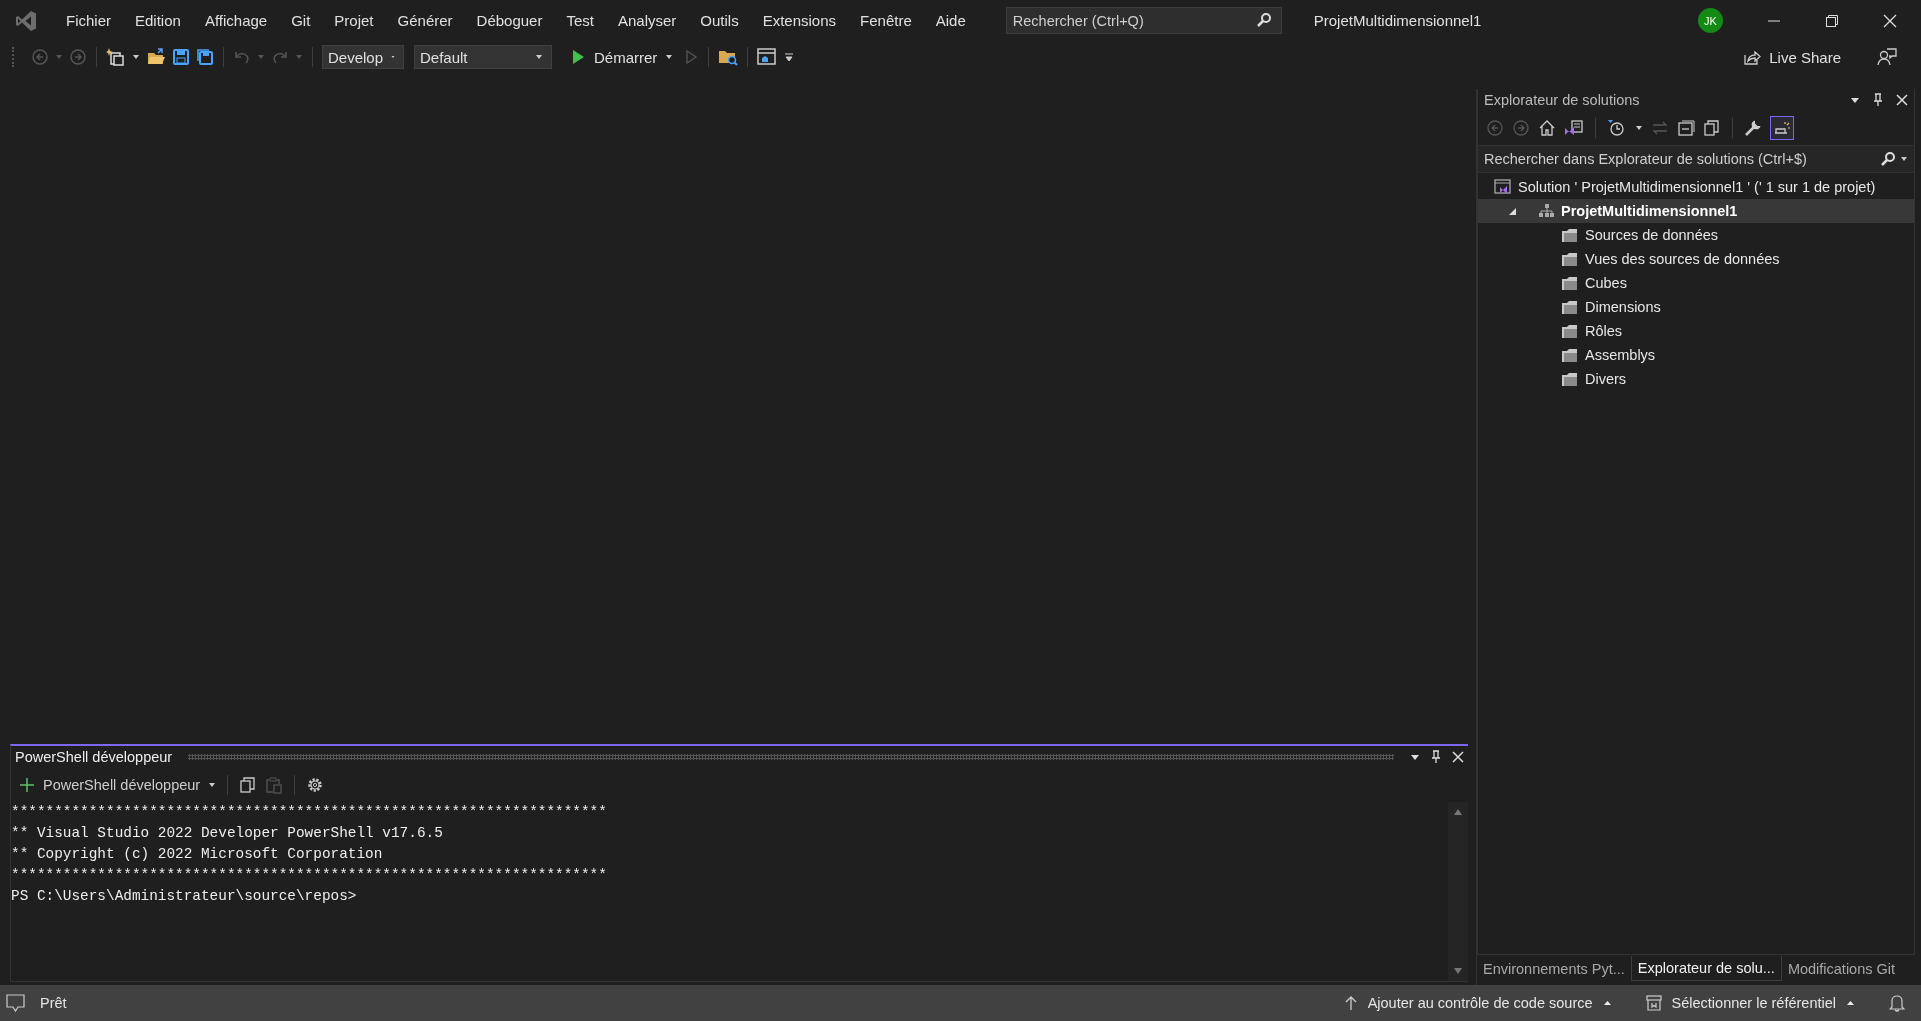 Image resolution: width=1921 pixels, height=1021 pixels. Describe the element at coordinates (1841, 969) in the screenshot. I see `panel-tab: Modifications Git` at that location.